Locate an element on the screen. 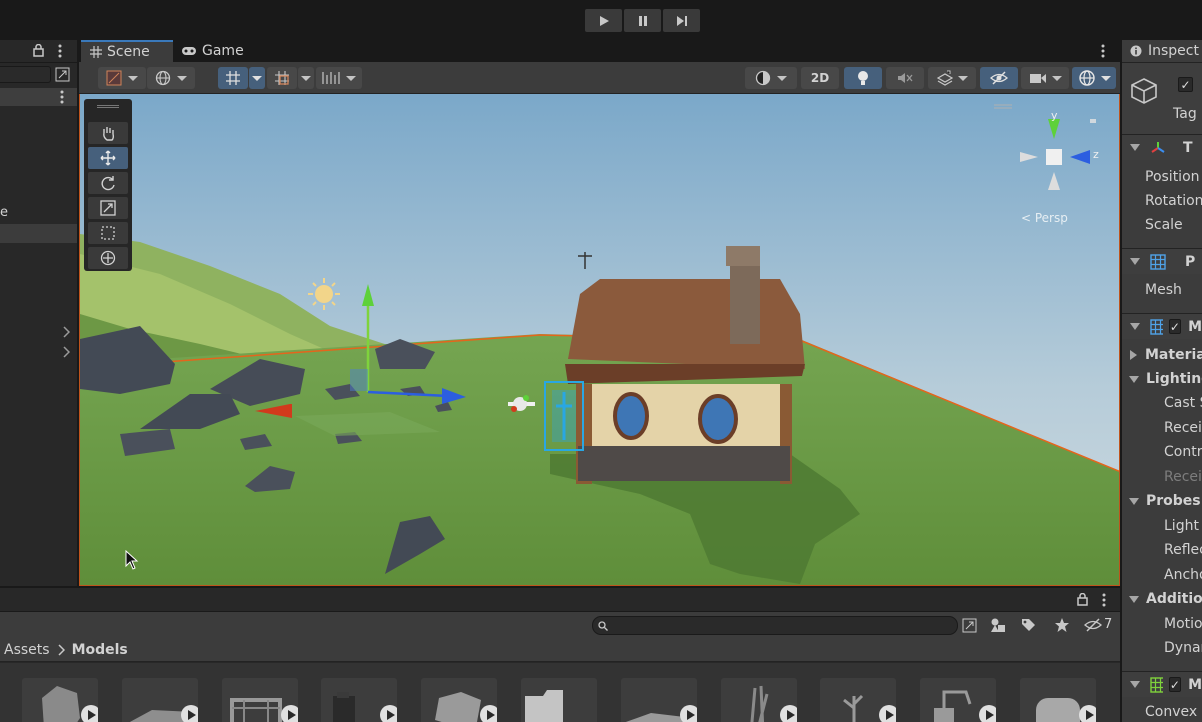 The width and height of the screenshot is (1202, 722). property-light-probes: Light is located at coordinates (1162, 526).